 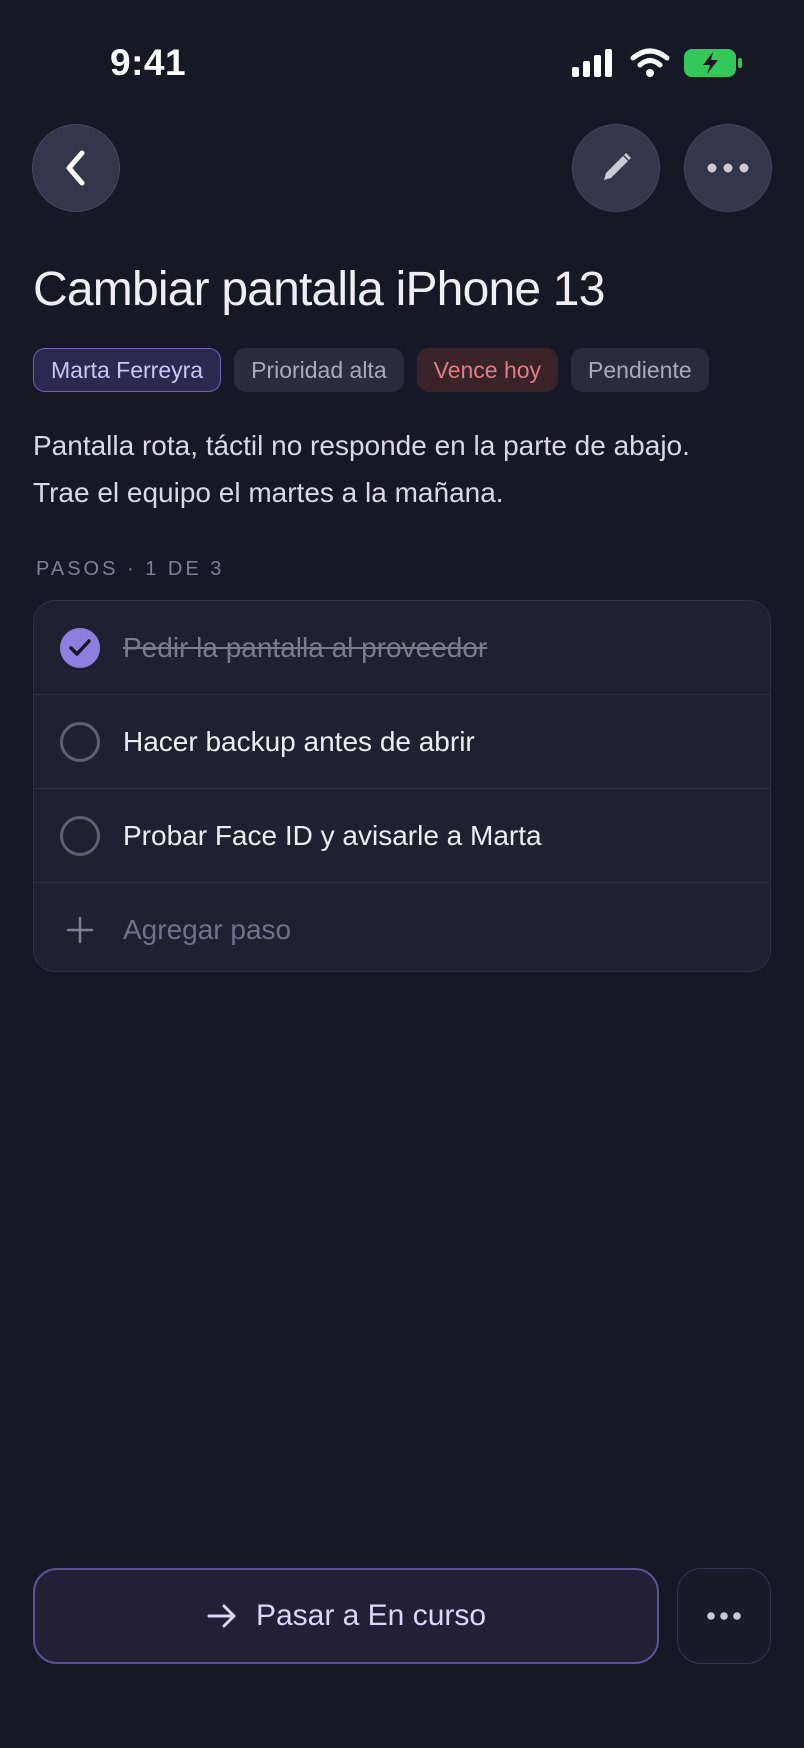 I want to click on step-label: Hacer backup antes de abrir, so click(x=299, y=741).